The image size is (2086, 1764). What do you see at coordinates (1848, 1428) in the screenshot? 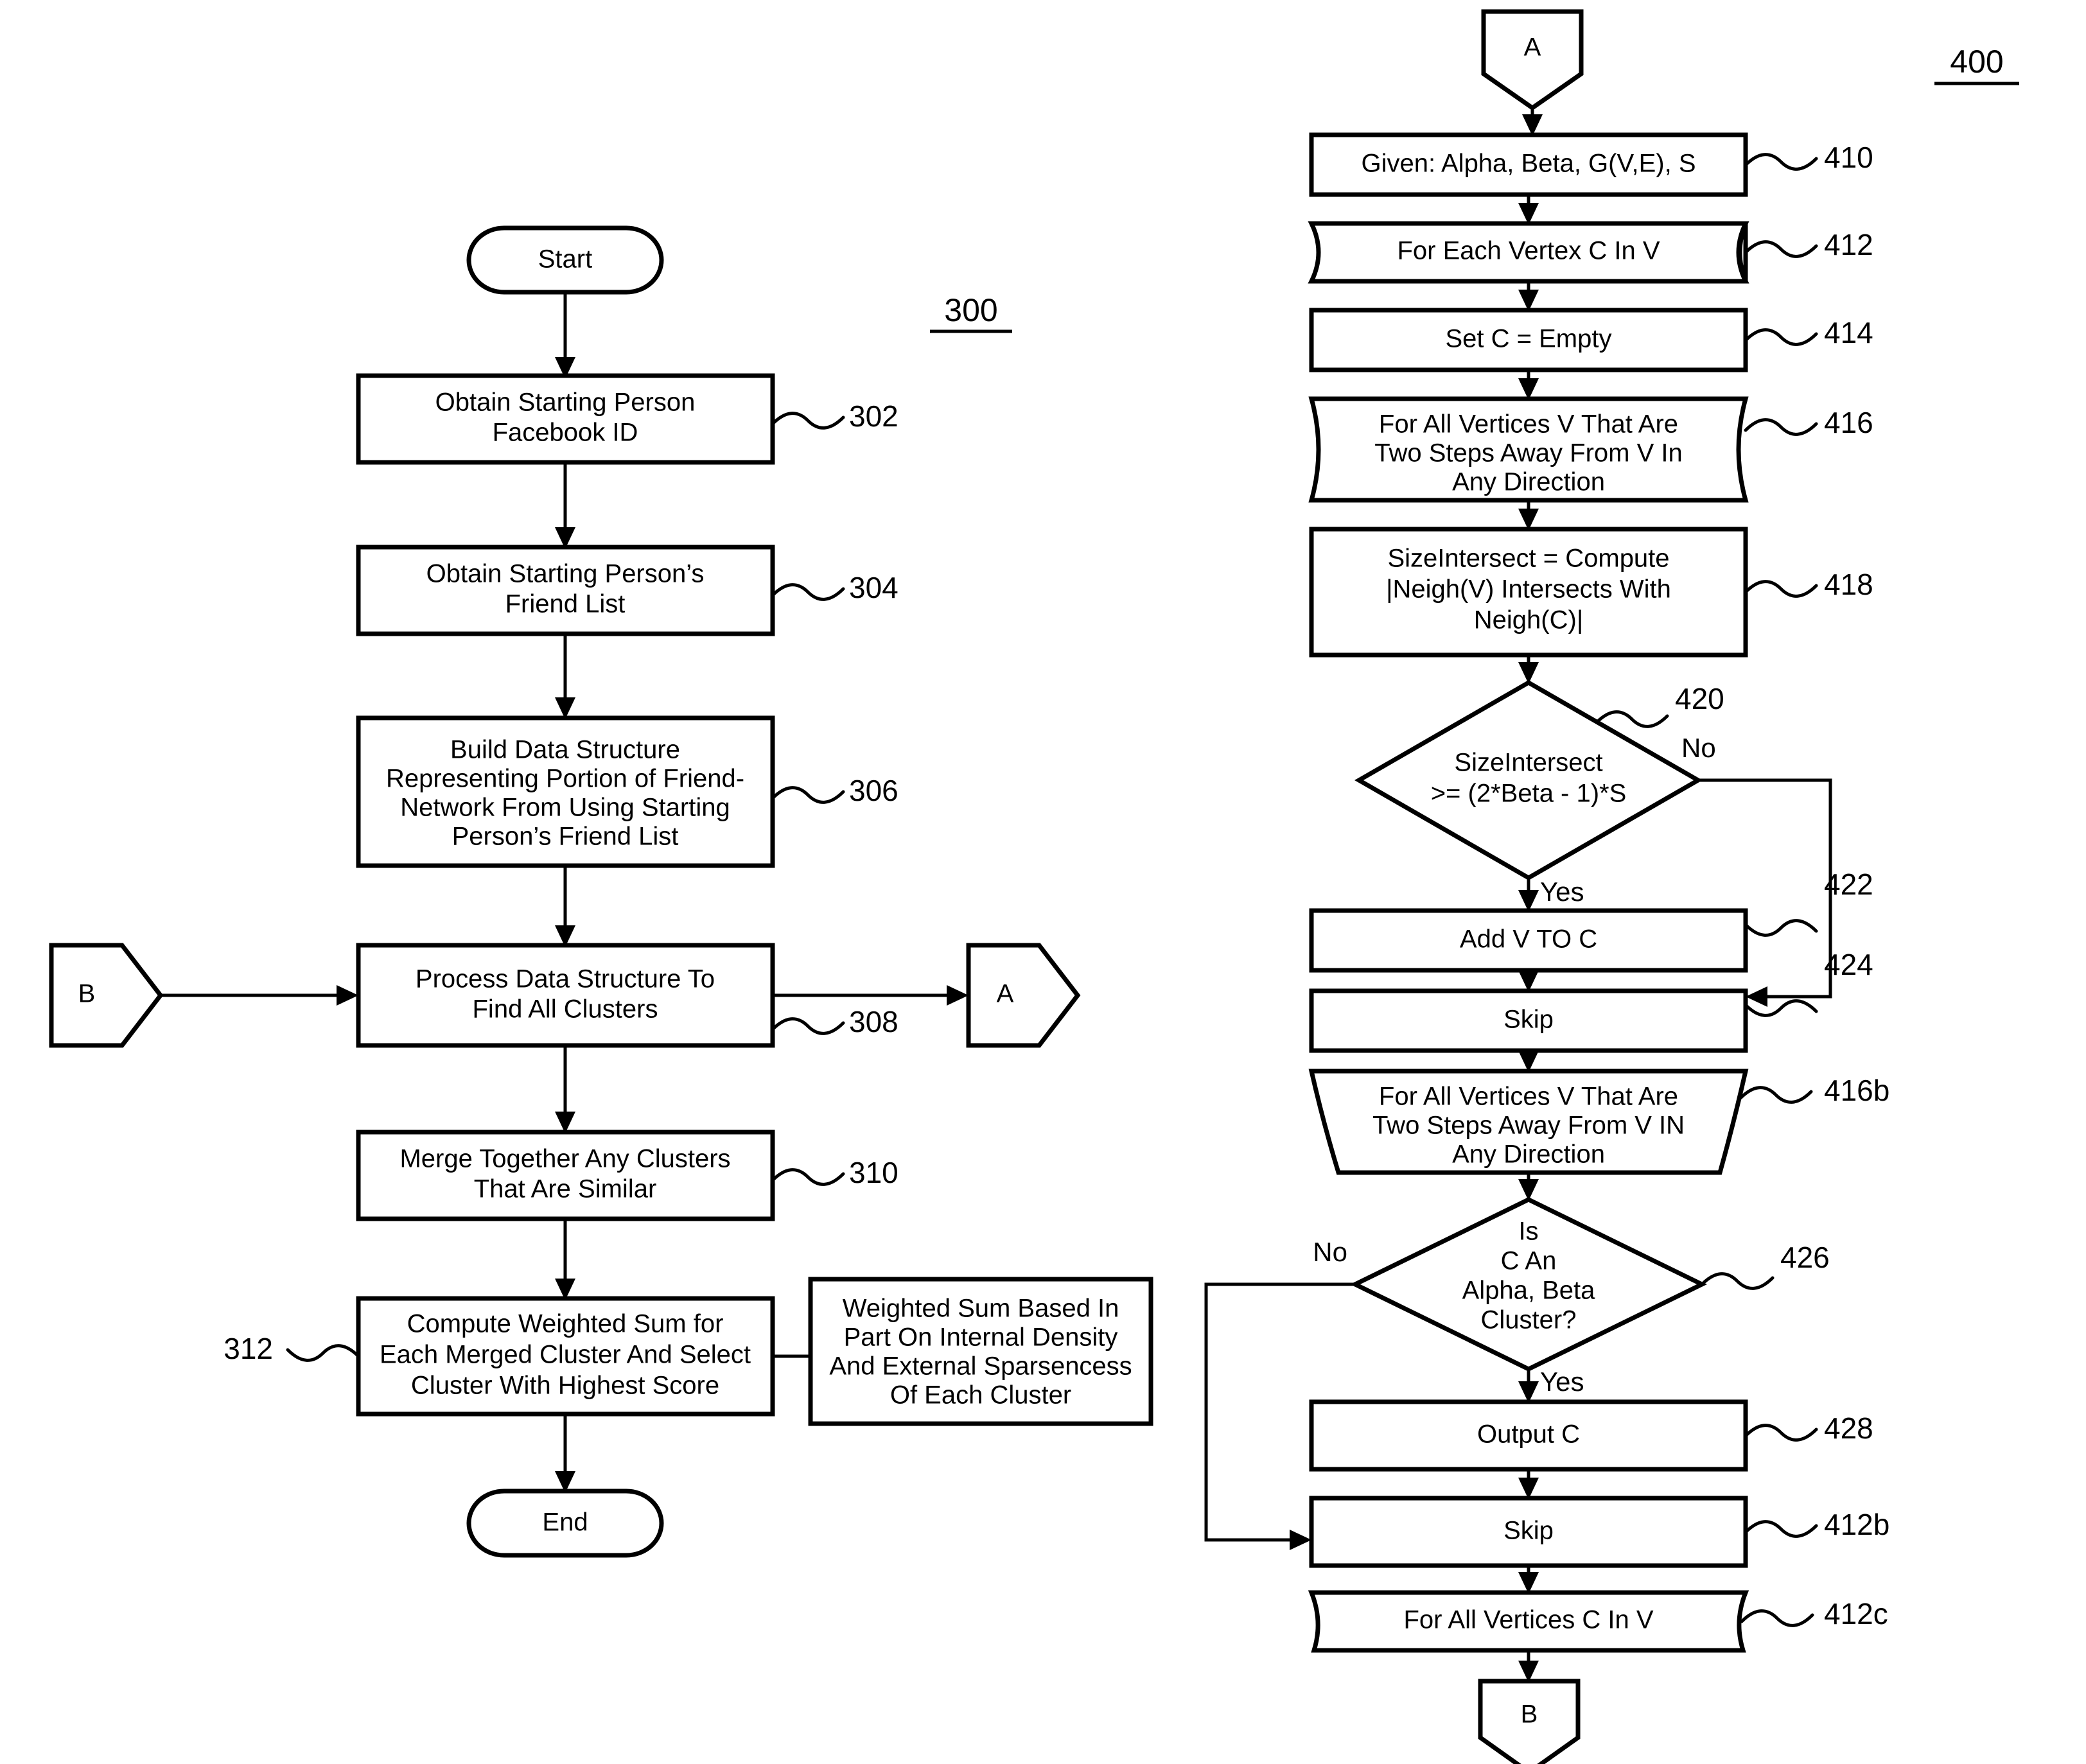
I see `ref-428-label: 428` at bounding box center [1848, 1428].